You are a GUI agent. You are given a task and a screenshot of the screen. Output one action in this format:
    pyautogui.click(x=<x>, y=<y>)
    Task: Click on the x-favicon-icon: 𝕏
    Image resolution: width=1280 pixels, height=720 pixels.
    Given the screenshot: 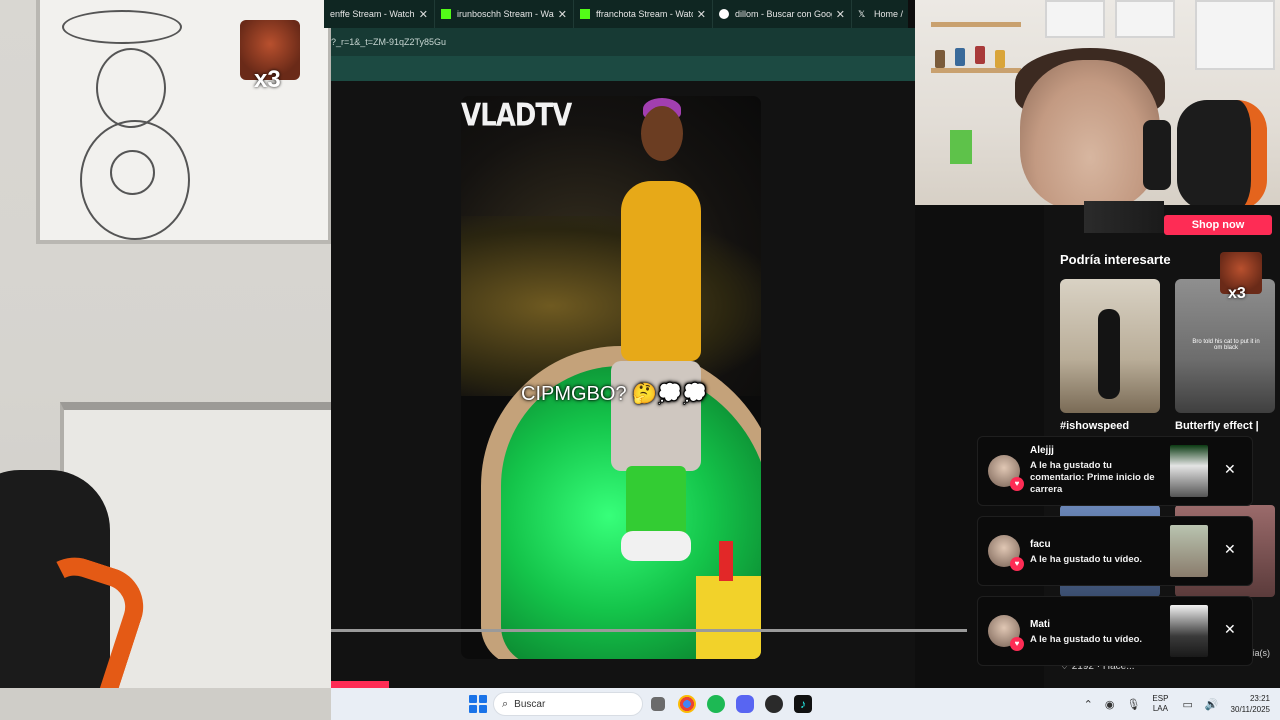 What is the action you would take?
    pyautogui.click(x=862, y=14)
    